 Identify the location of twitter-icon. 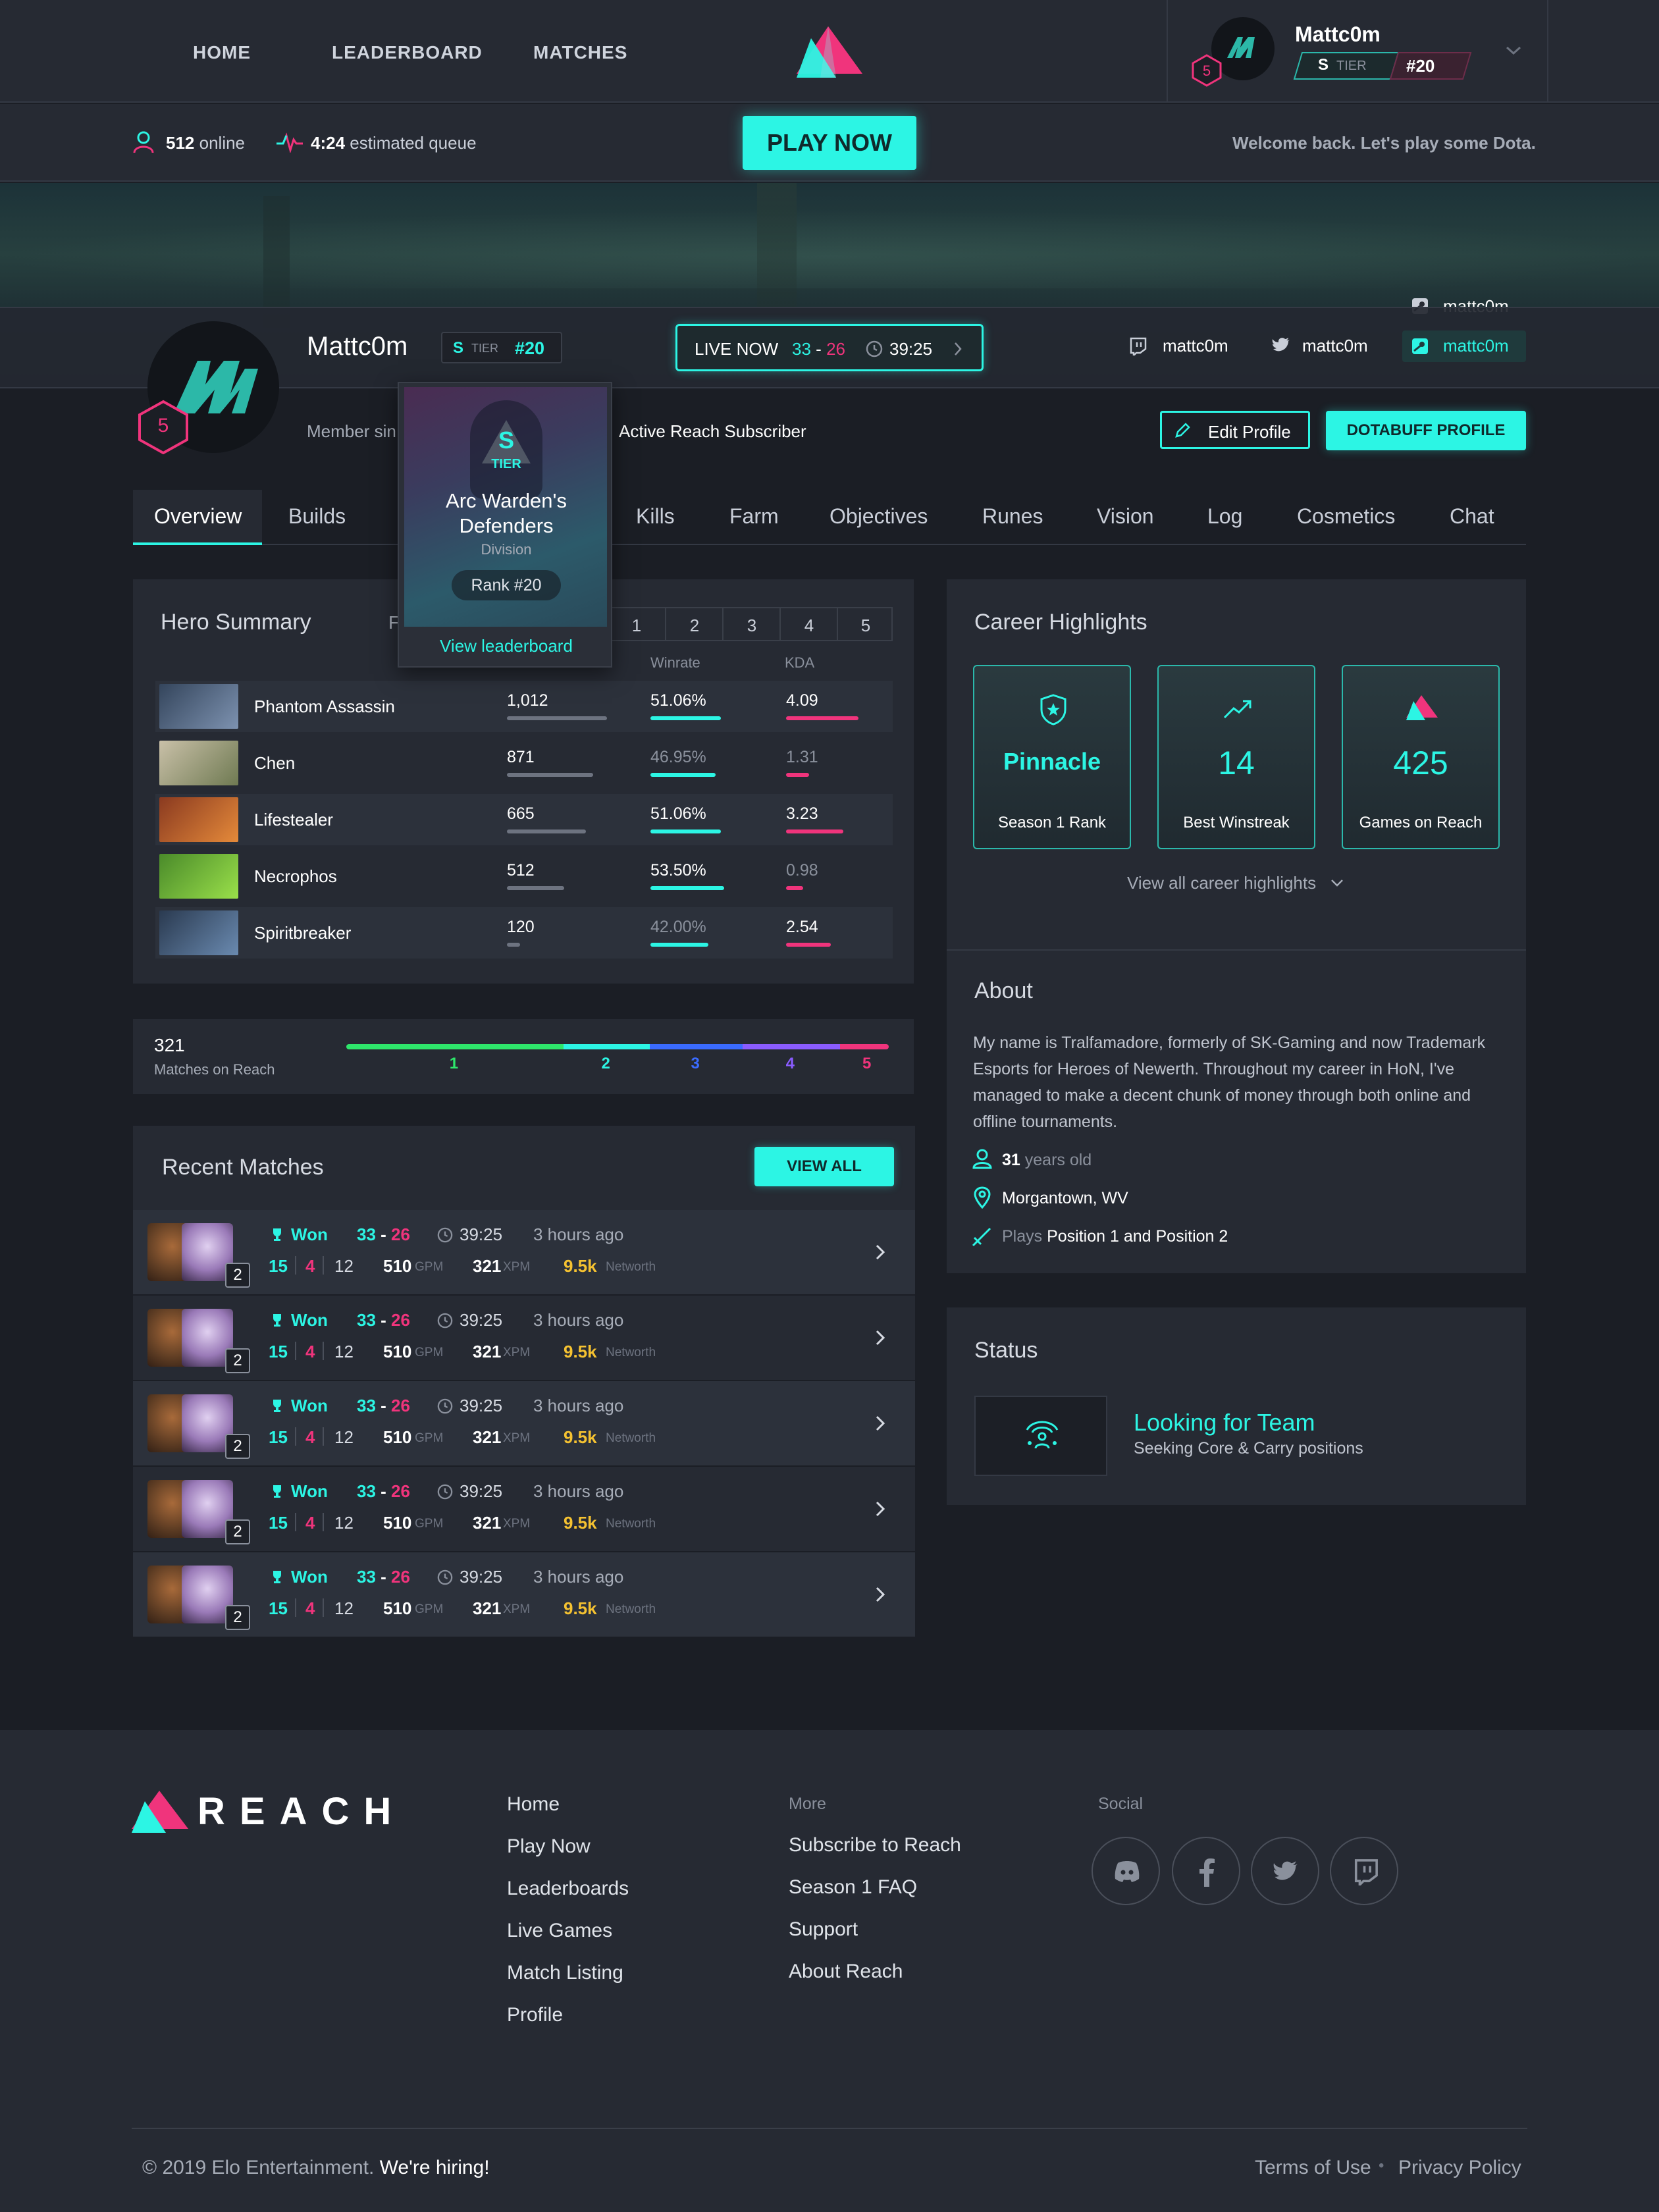
(1285, 1870).